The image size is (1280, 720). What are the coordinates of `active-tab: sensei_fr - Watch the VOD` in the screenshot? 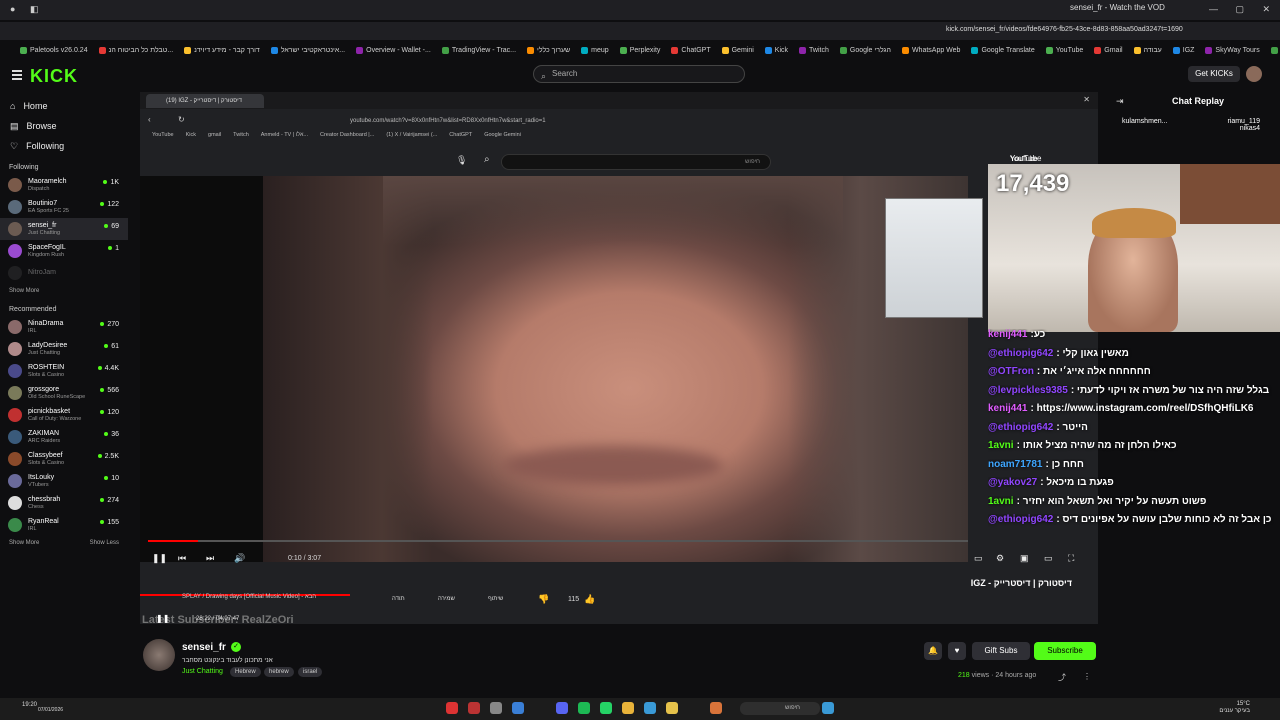 It's located at (1125, 7).